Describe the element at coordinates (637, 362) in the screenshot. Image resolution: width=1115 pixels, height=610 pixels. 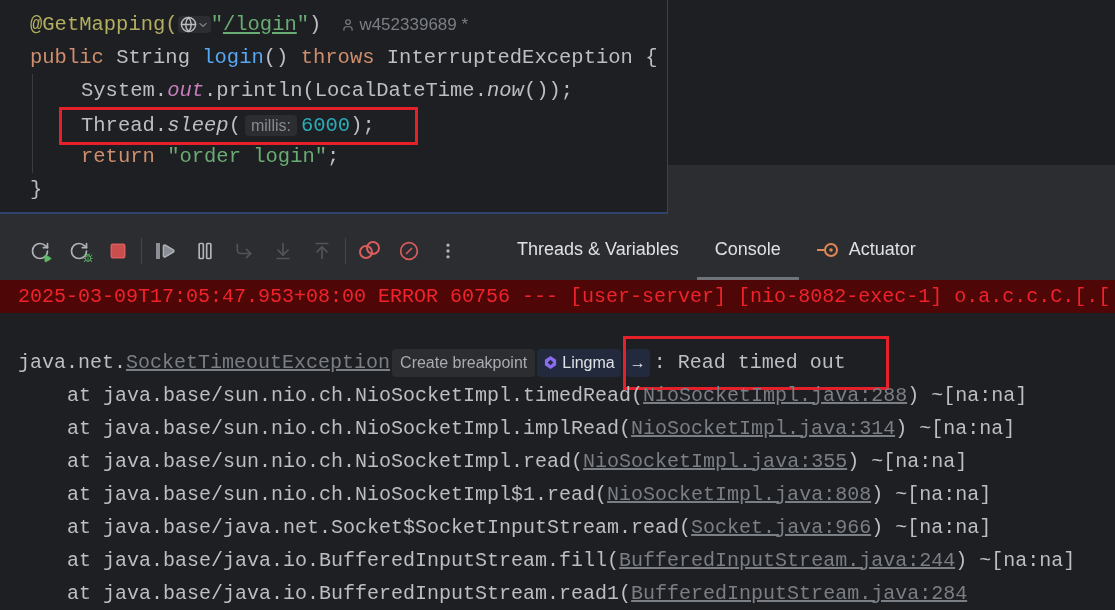
I see `arrow-button: →` at that location.